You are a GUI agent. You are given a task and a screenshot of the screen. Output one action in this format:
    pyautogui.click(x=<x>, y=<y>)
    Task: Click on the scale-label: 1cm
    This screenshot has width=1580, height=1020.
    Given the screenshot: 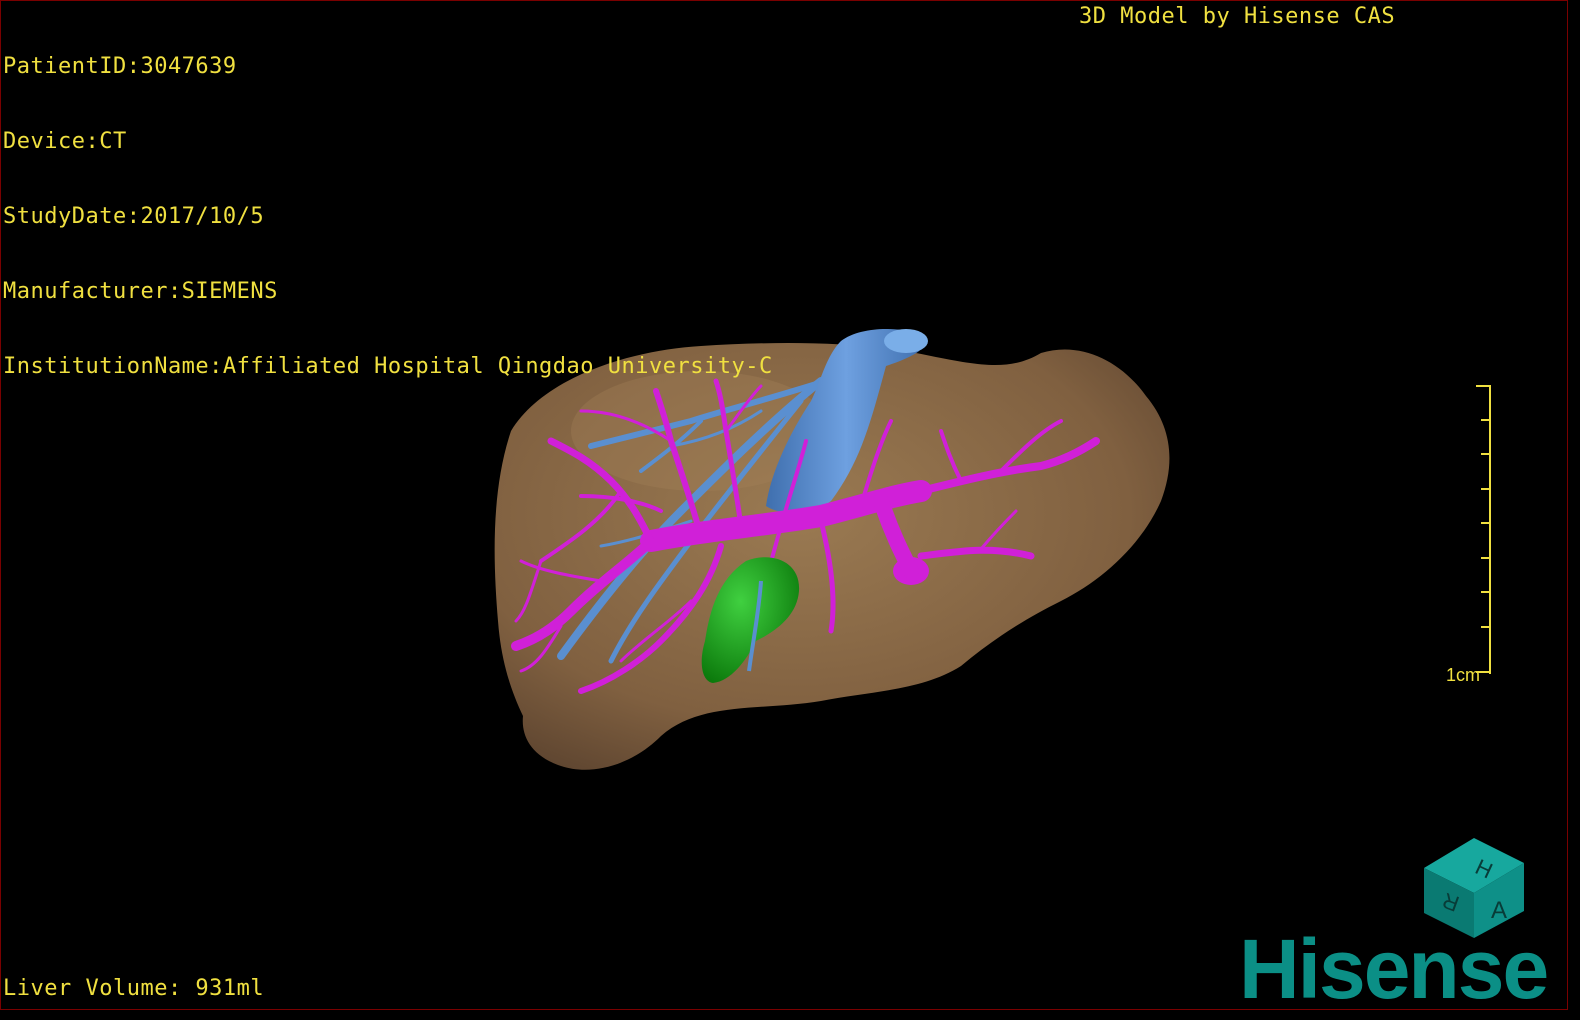 What is the action you would take?
    pyautogui.click(x=1463, y=675)
    